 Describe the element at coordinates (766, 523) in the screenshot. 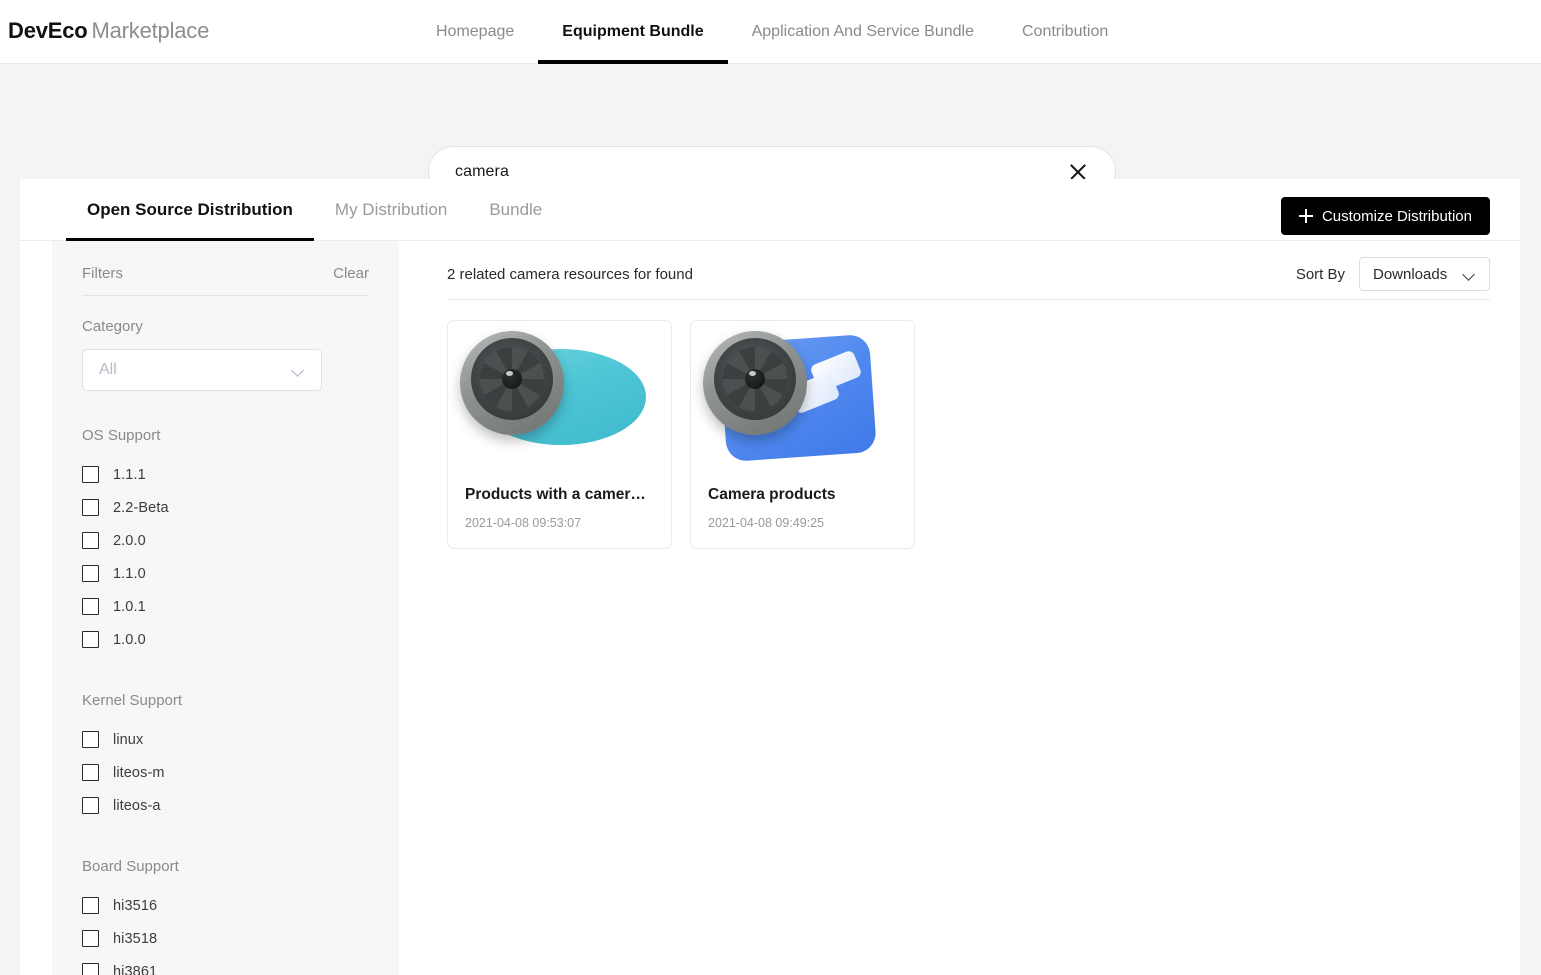

I see `result-card-date: 2021-04-08 09:49:25` at that location.